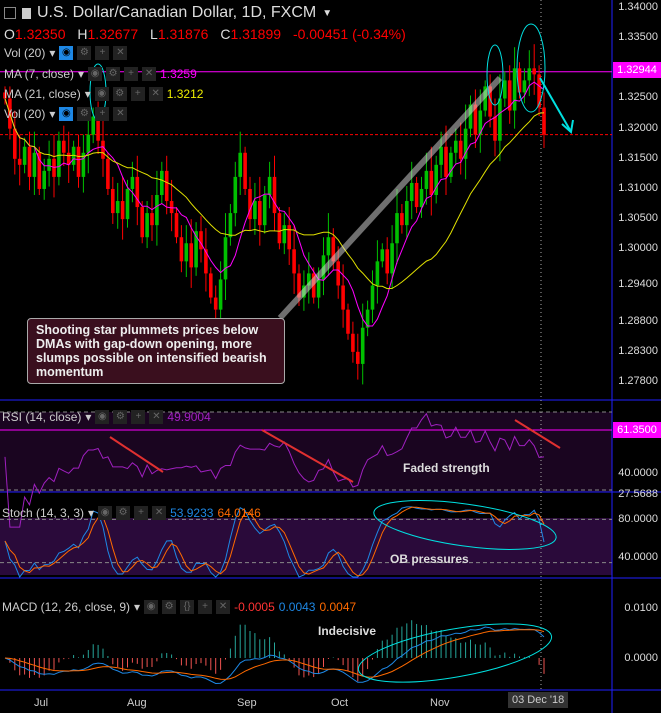  Describe the element at coordinates (638, 557) in the screenshot. I see `stoch-axis-label: 40.0000` at that location.